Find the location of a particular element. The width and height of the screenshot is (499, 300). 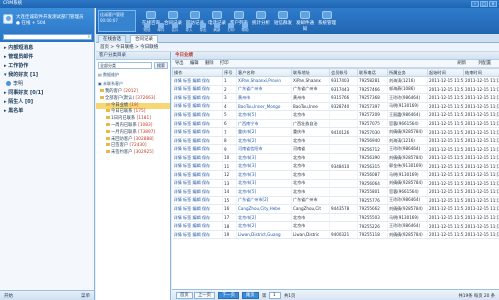

avatar is located at coordinates (8, 19).